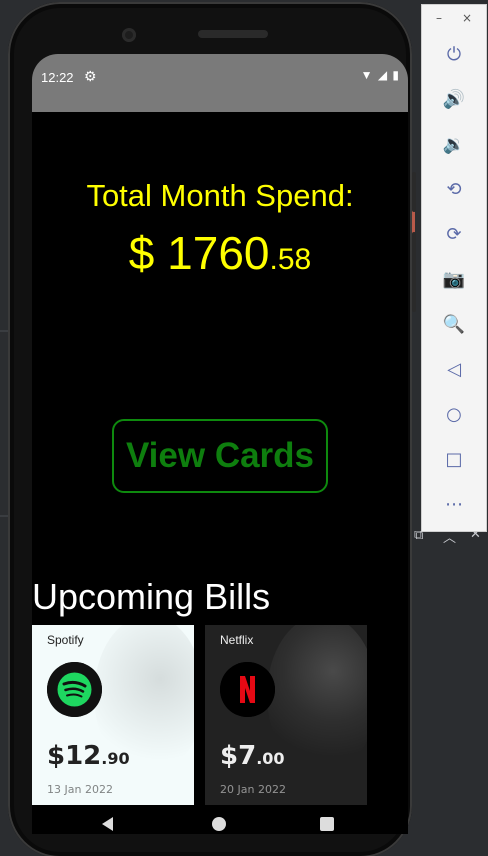 Image resolution: width=488 pixels, height=856 pixels. I want to click on minimize-button: –, so click(439, 18).